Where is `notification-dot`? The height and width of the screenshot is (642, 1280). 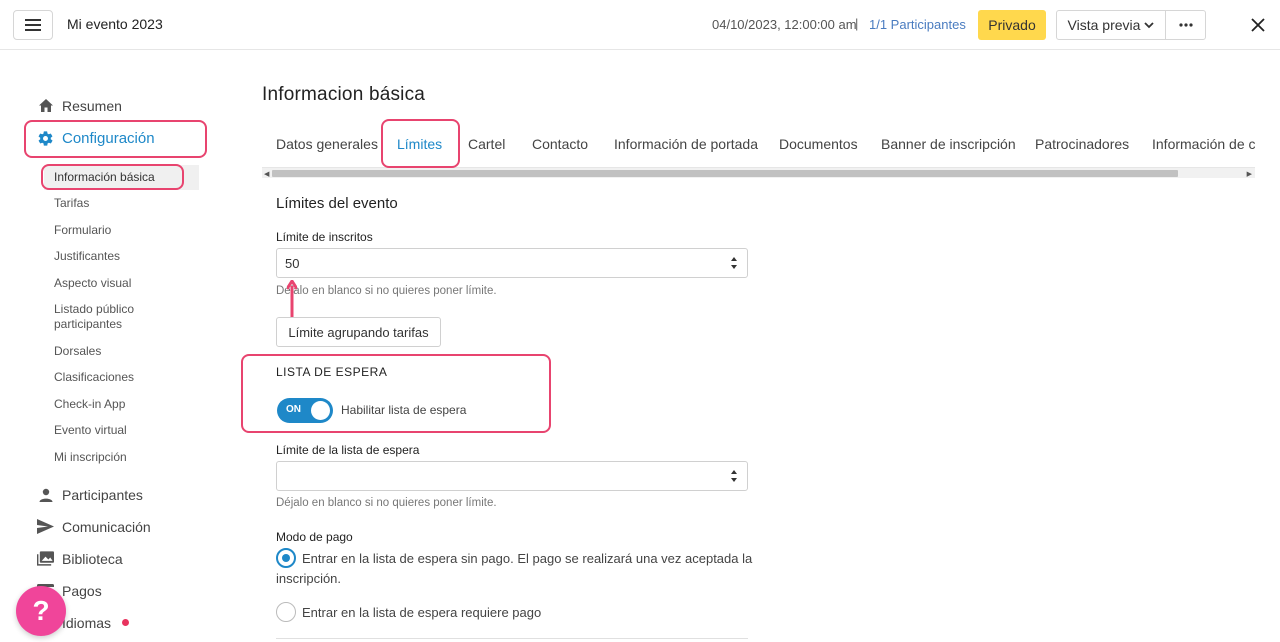 notification-dot is located at coordinates (126, 622).